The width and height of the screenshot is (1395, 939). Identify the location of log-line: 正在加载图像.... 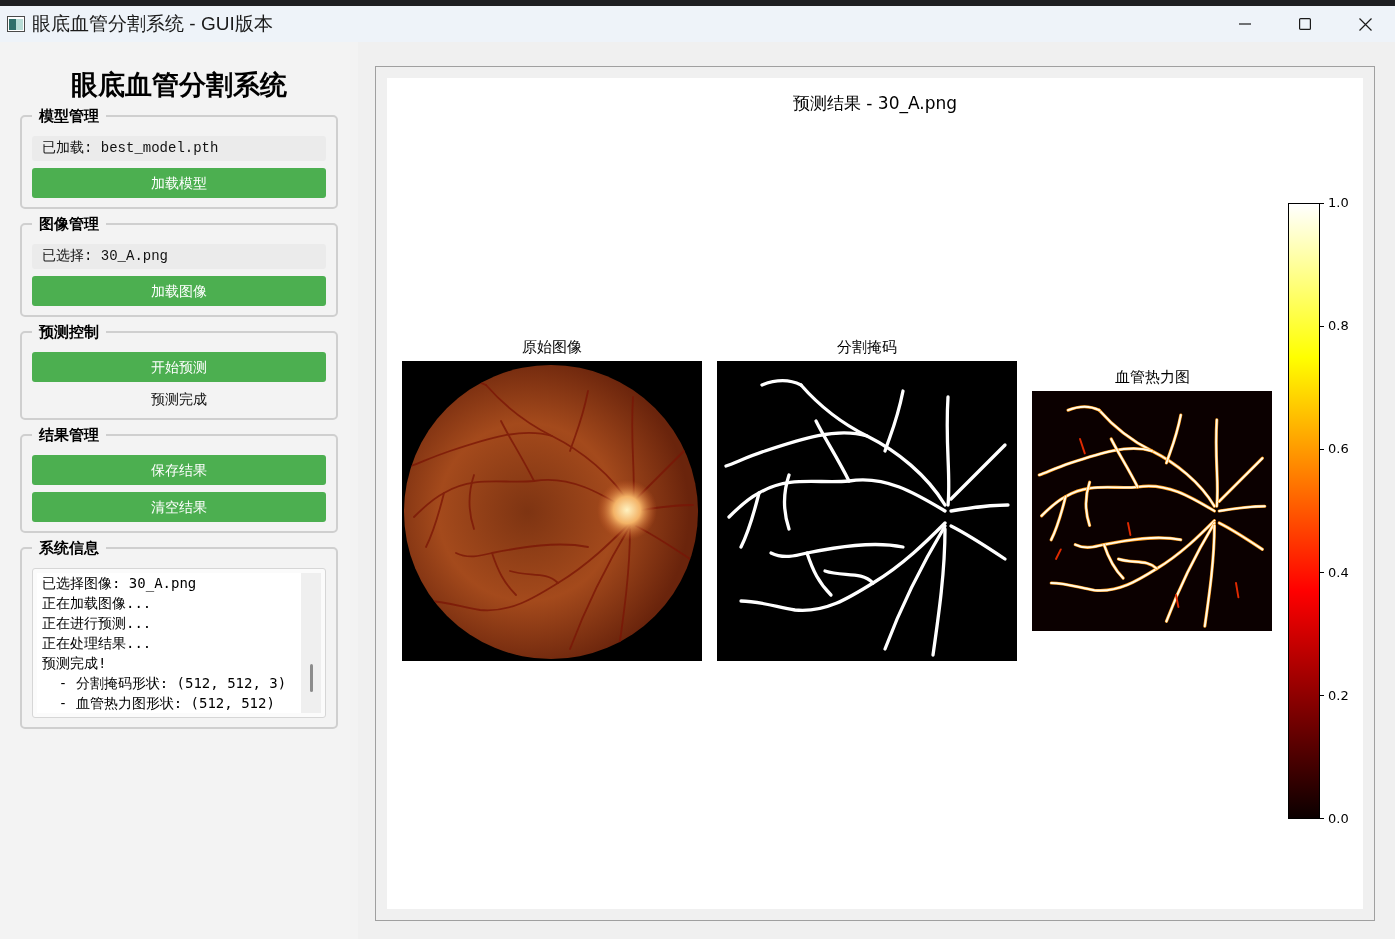
(97, 603).